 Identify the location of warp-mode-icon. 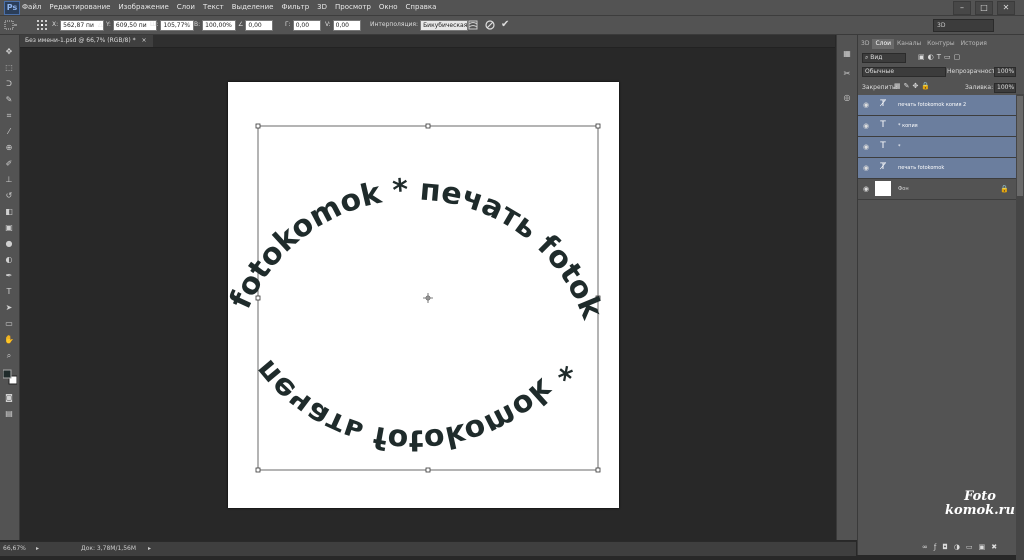
(473, 25).